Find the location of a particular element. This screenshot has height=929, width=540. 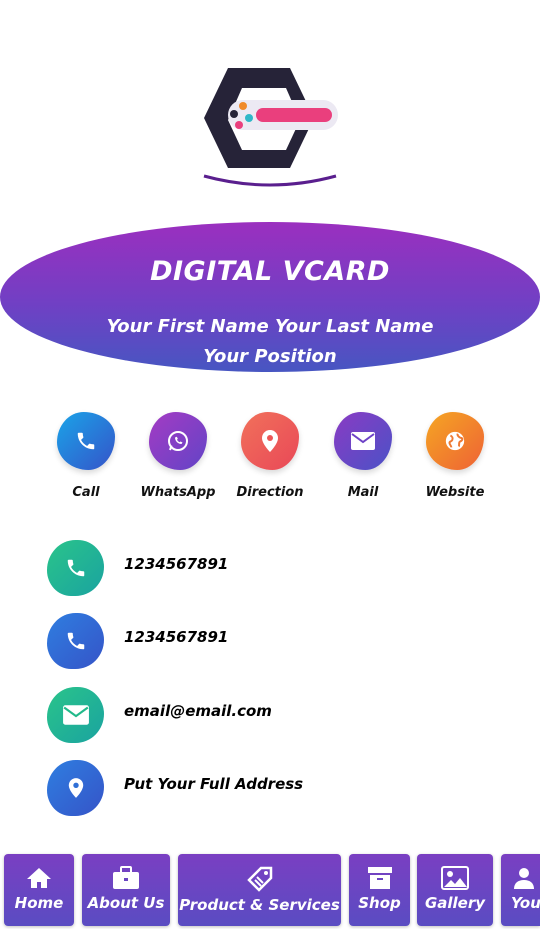

address-row: Put Your Full Address is located at coordinates (282, 789).